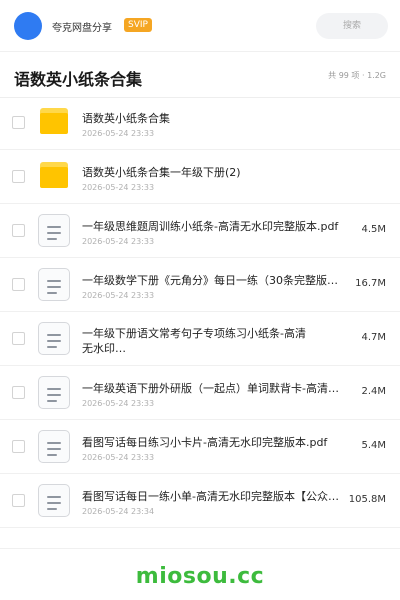  I want to click on file-size: 4.5M, so click(373, 229).